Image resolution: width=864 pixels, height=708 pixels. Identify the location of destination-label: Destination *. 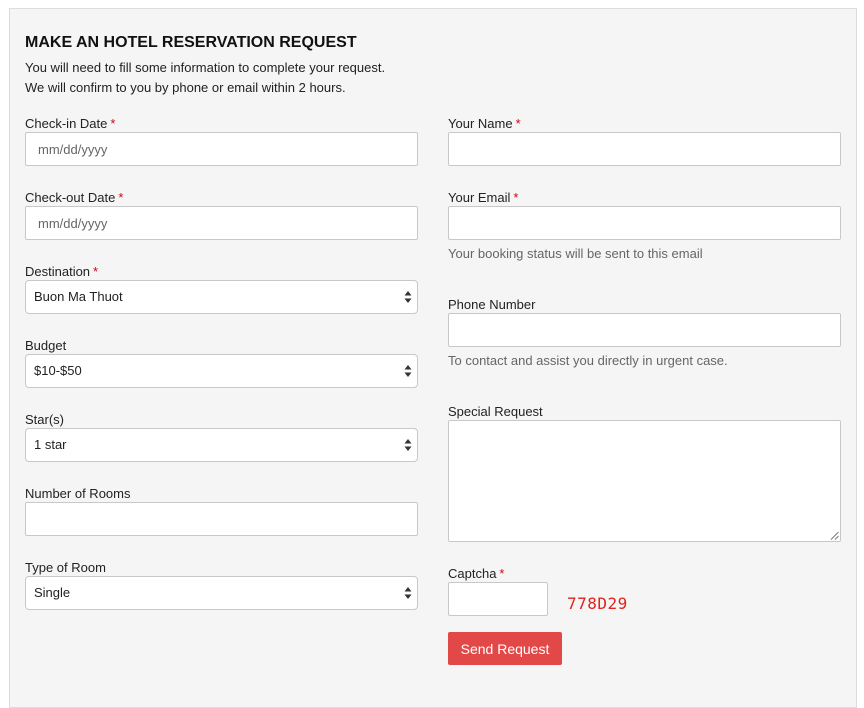
(61, 271).